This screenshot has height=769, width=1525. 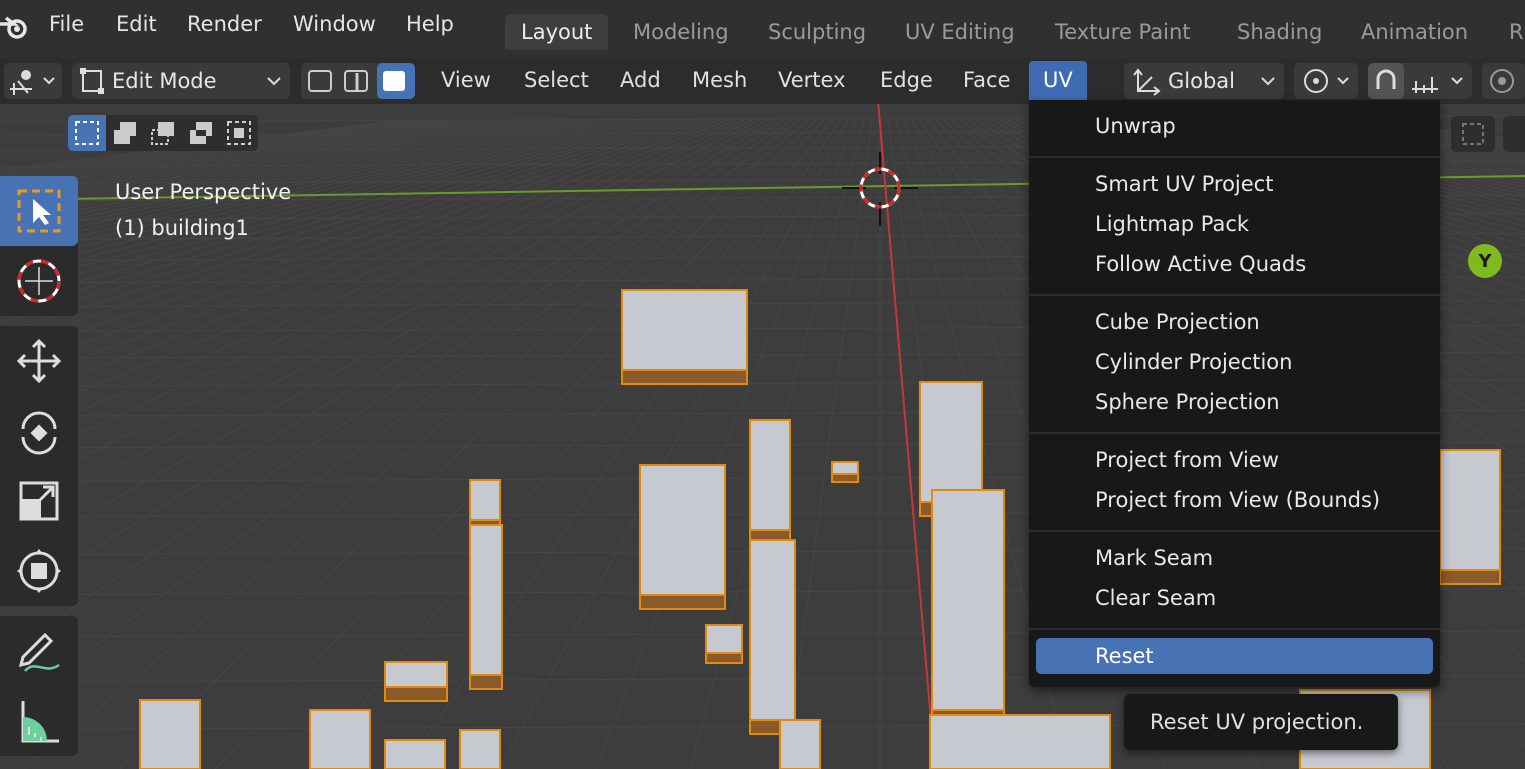 I want to click on select-mode-toggles, so click(x=358, y=81).